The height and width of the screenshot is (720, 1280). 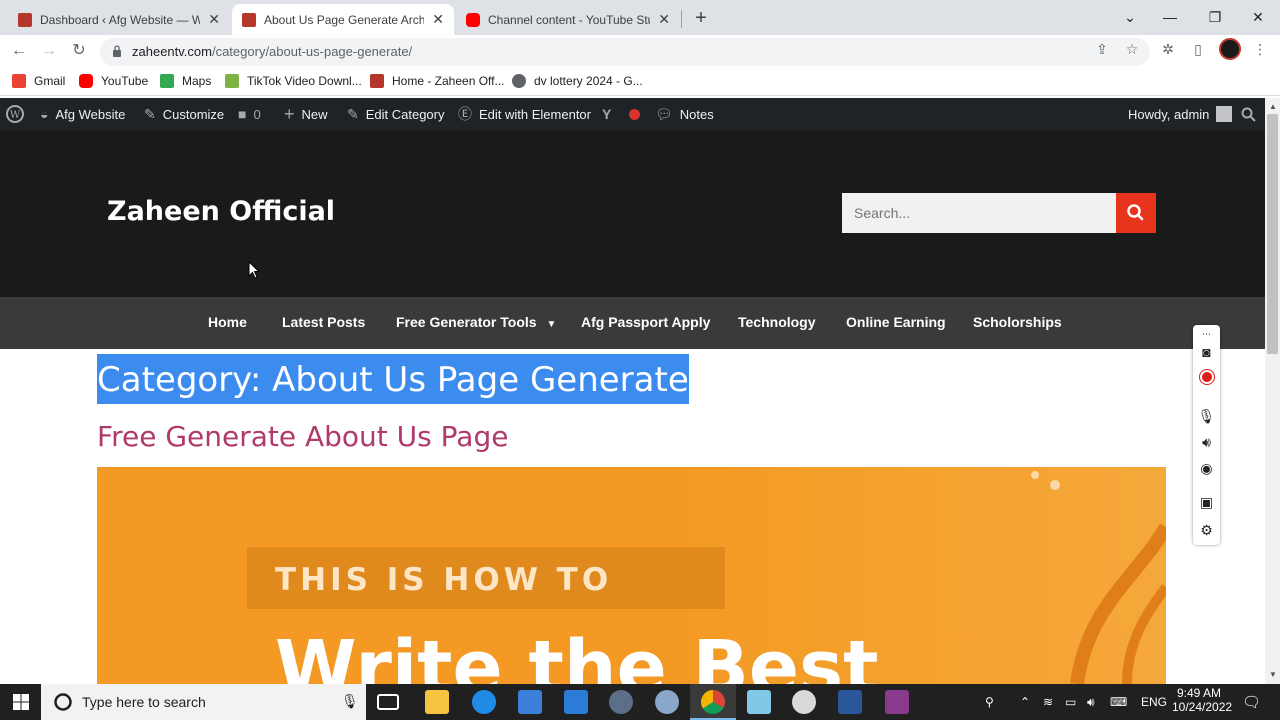 I want to click on admin-new: + New, so click(x=306, y=114).